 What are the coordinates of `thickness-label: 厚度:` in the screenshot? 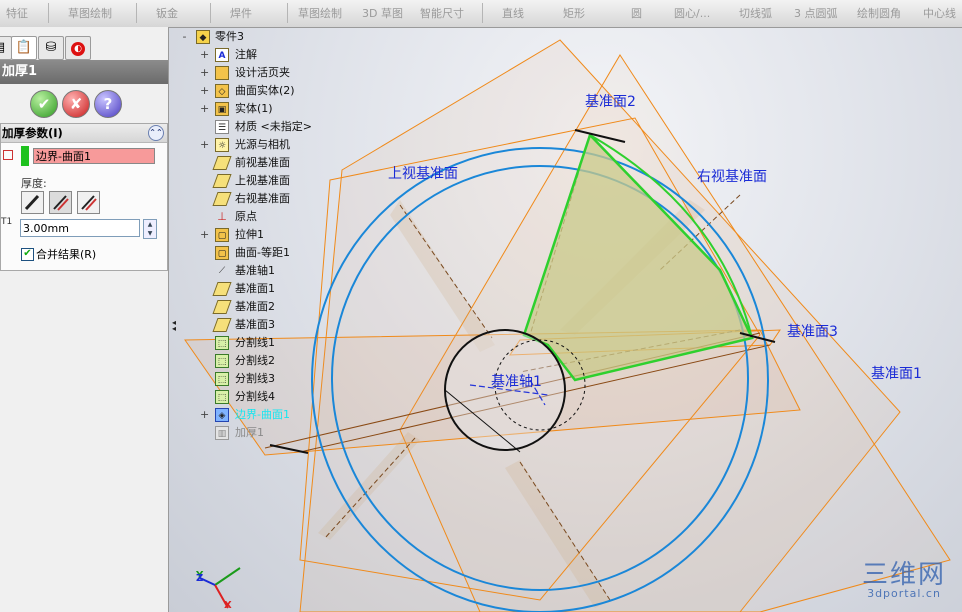 It's located at (34, 183).